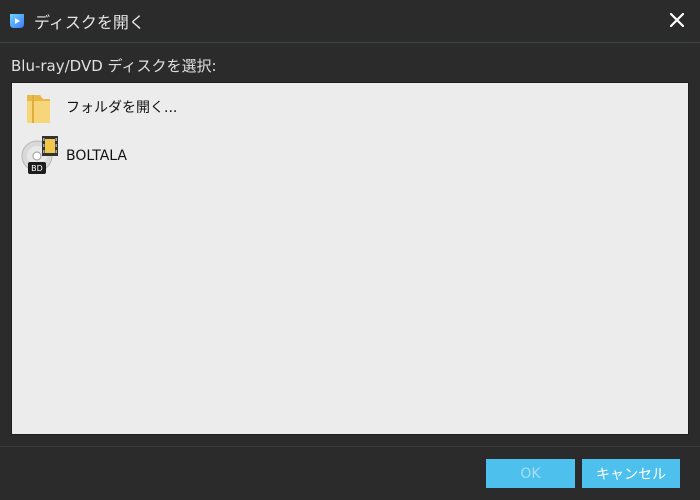  Describe the element at coordinates (37, 168) in the screenshot. I see `bd-badge: BD` at that location.